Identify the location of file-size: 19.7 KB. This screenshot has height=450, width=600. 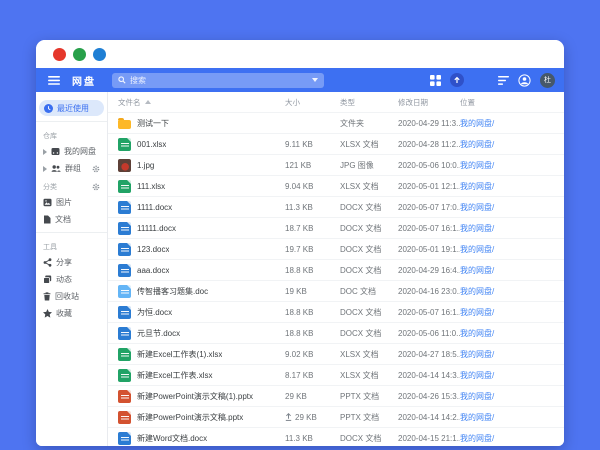
(299, 249).